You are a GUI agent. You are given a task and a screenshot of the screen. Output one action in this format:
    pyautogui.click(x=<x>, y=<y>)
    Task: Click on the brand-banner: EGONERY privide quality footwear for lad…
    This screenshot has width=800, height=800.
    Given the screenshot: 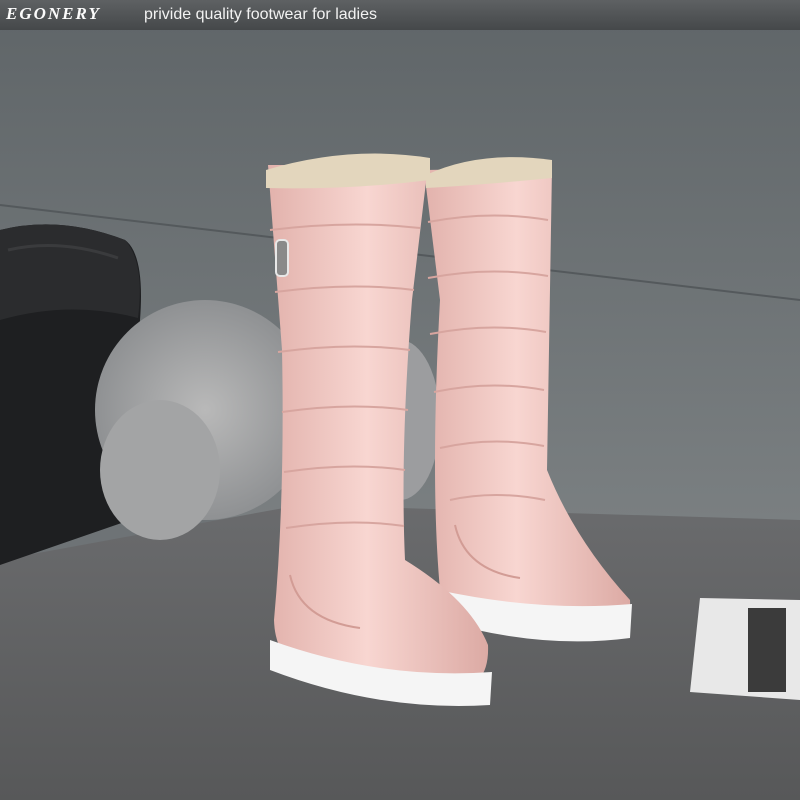 What is the action you would take?
    pyautogui.click(x=400, y=15)
    